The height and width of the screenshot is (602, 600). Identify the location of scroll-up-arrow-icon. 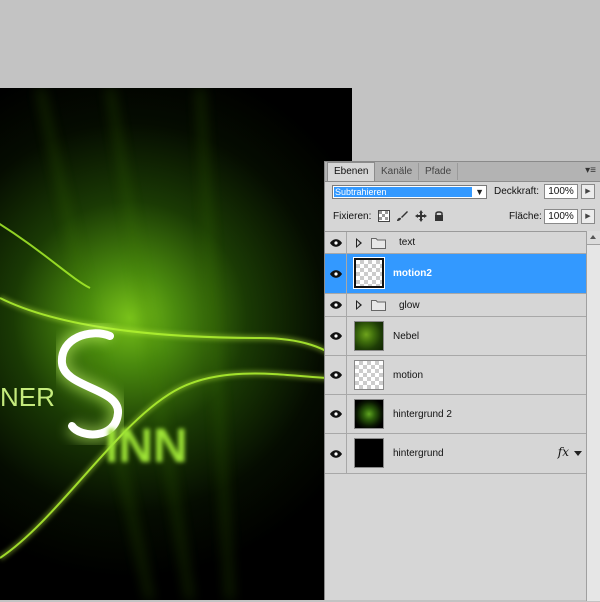
(593, 238).